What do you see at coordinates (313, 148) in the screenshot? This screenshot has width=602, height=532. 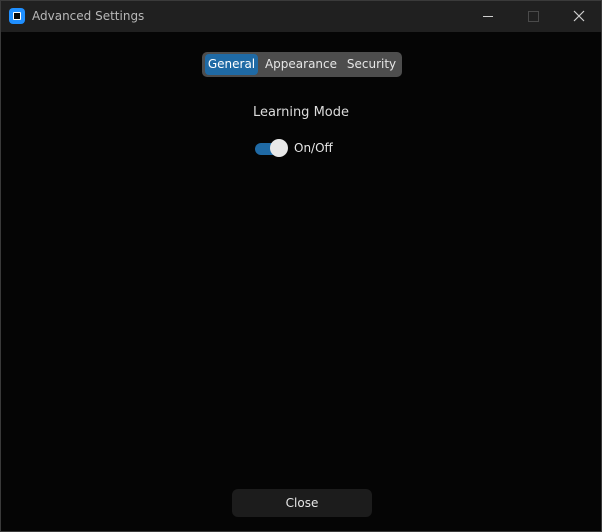 I see `toggle-label: On/Off` at bounding box center [313, 148].